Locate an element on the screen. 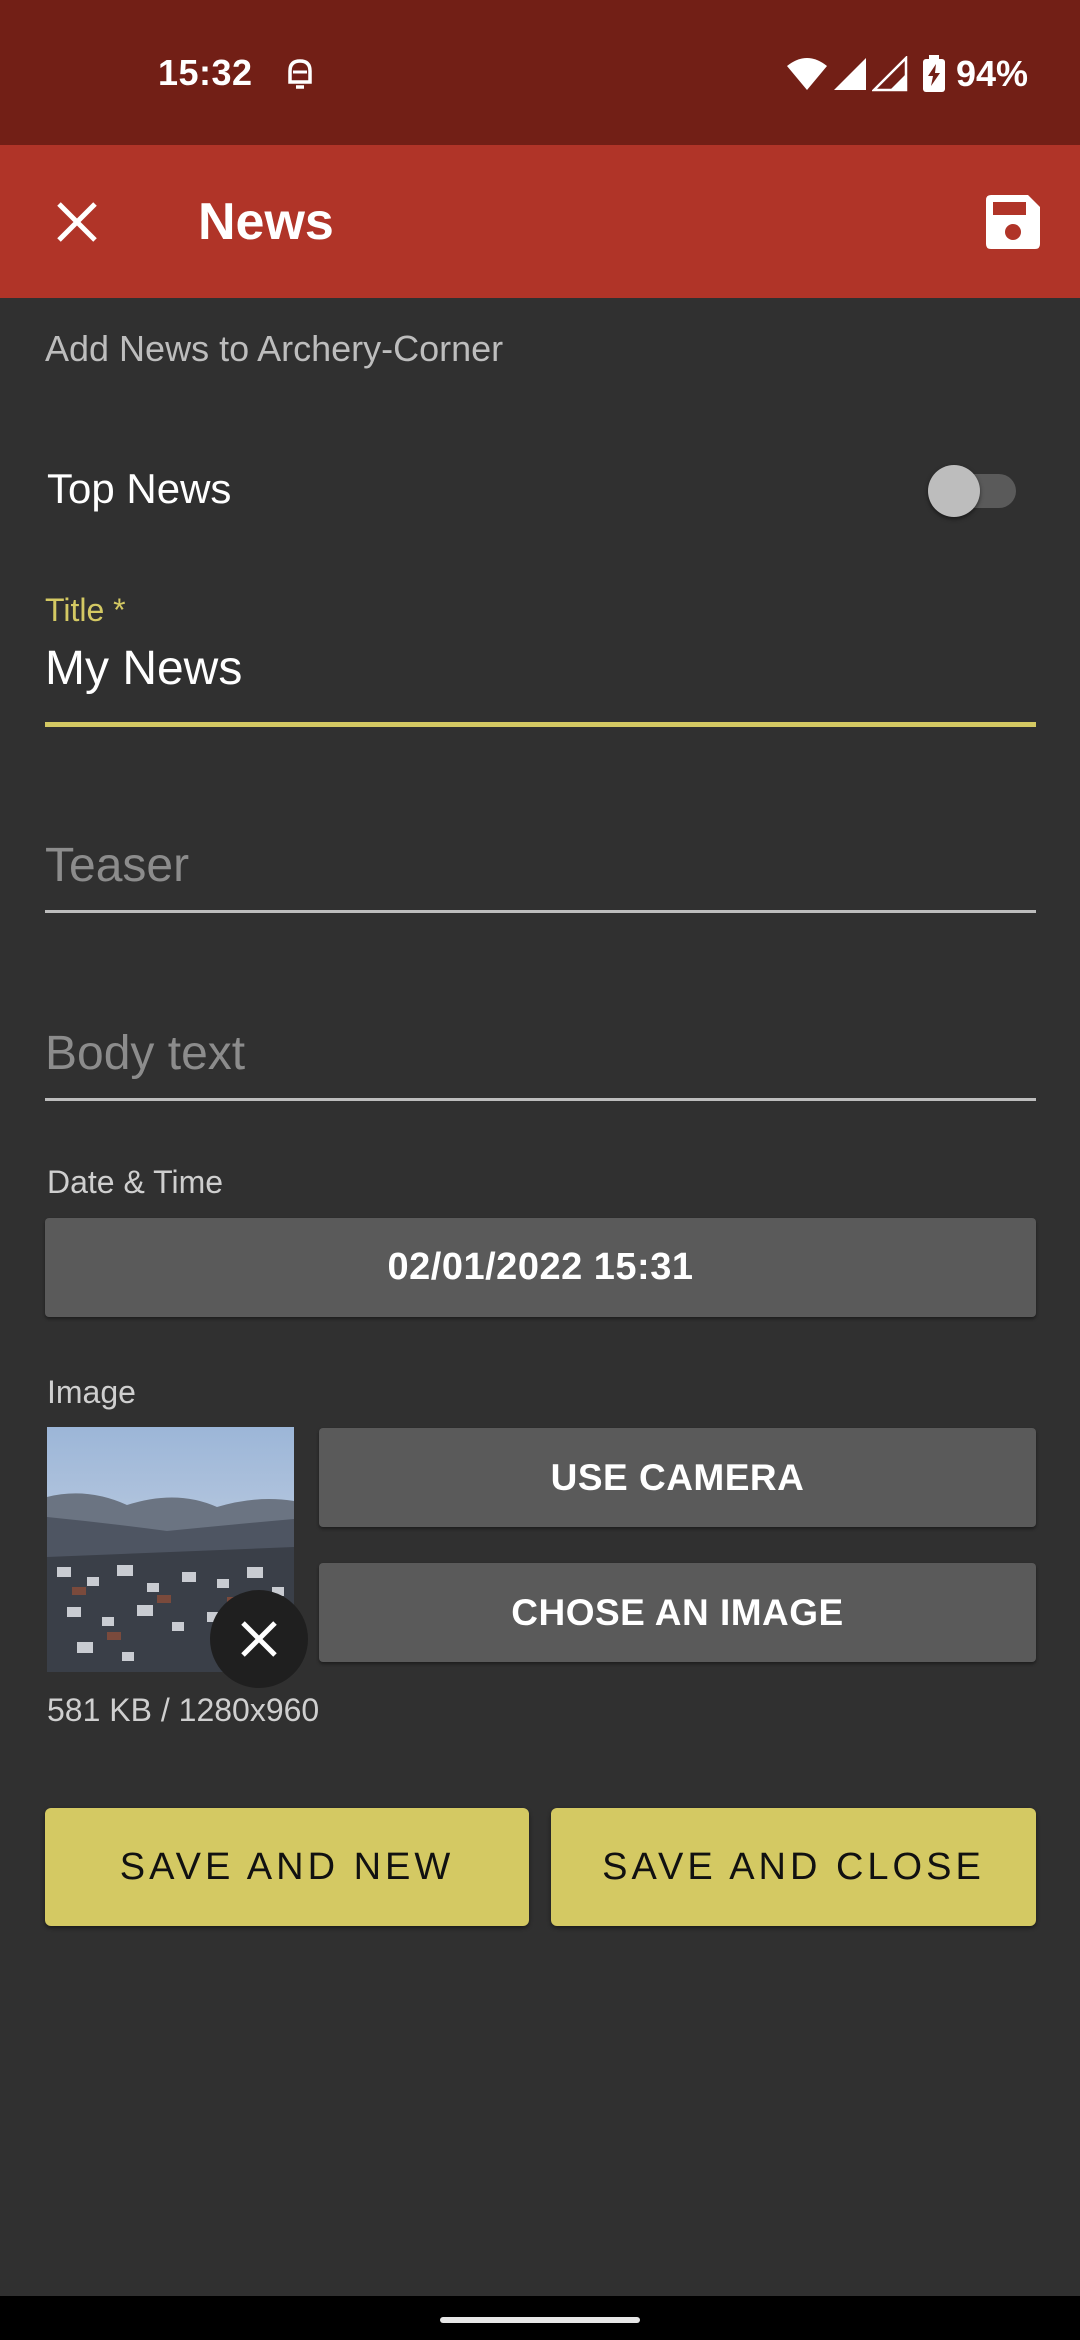 The image size is (1080, 2340). title-field-underline is located at coordinates (540, 724).